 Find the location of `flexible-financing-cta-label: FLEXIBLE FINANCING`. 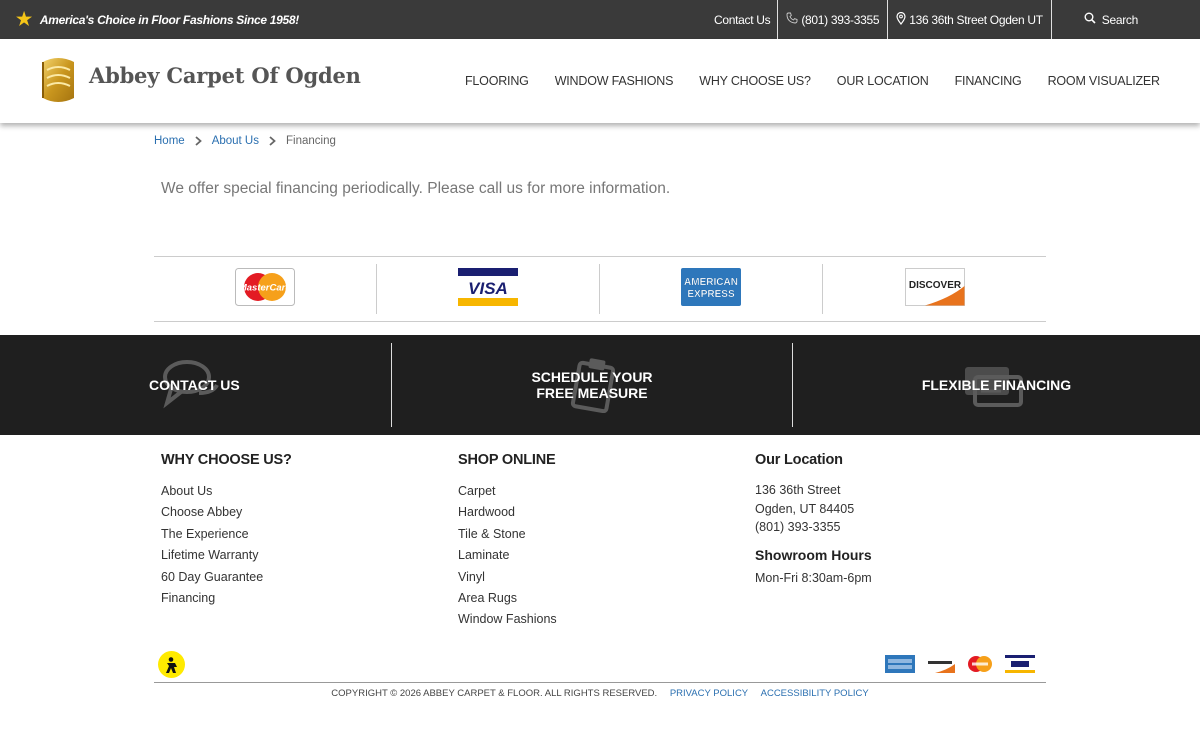

flexible-financing-cta-label: FLEXIBLE FINANCING is located at coordinates (996, 385).